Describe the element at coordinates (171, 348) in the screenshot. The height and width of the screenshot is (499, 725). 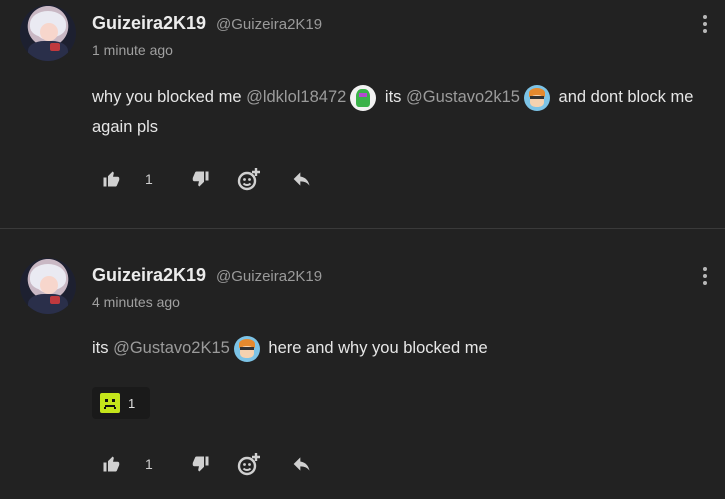
I see `mention-link: @Gustavo2K15` at that location.